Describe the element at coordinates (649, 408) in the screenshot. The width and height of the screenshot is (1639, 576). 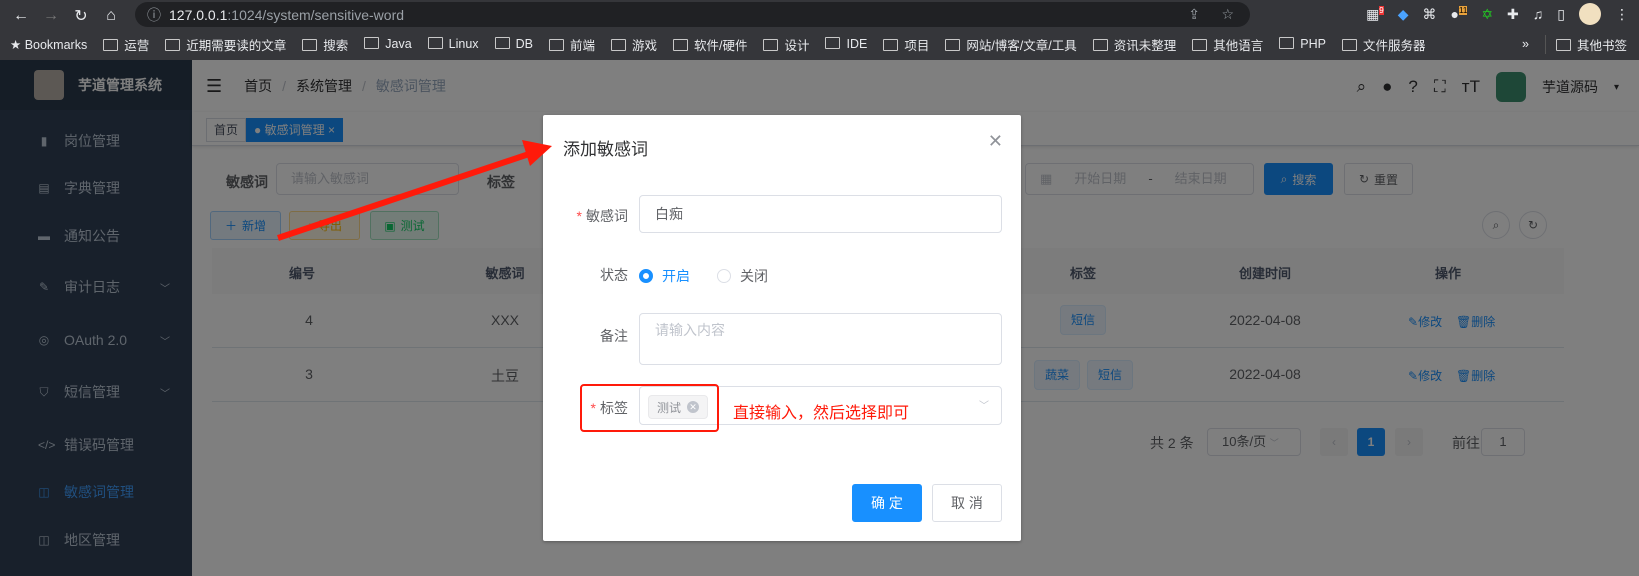
I see `annotation-box` at that location.